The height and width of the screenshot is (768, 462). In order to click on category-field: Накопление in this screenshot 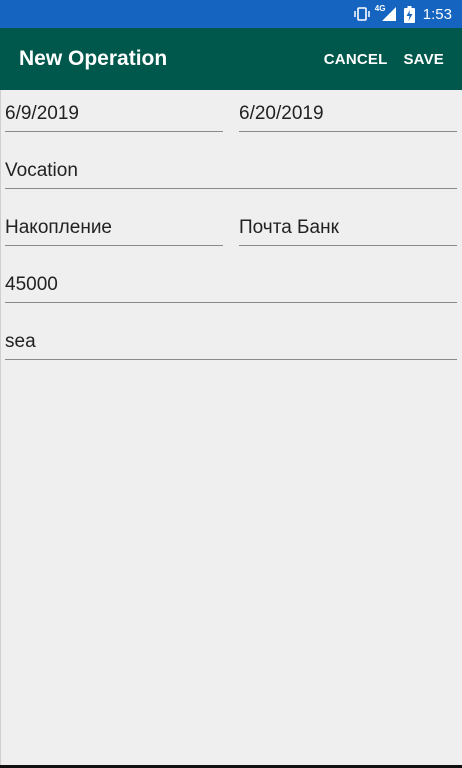, I will do `click(114, 226)`.